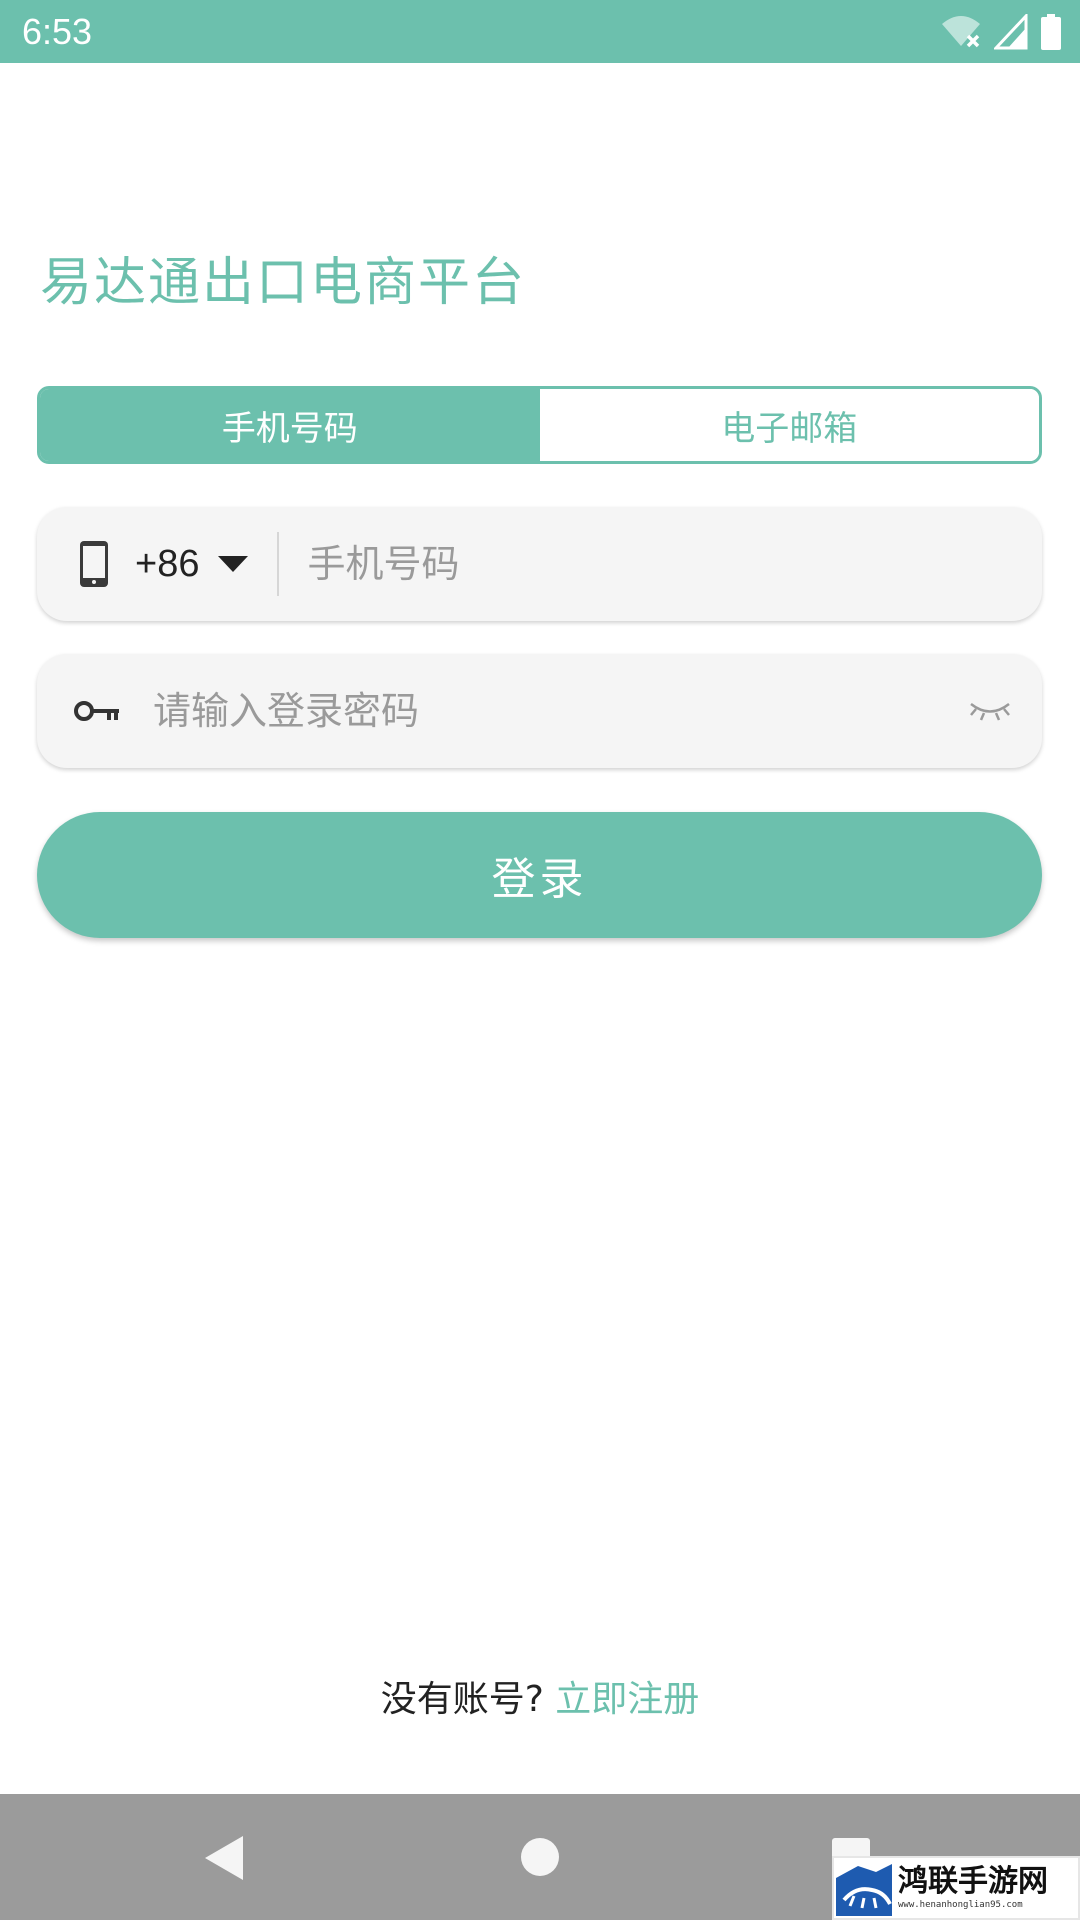 The height and width of the screenshot is (1920, 1080). I want to click on register-row: 没有账号? 立即注册, so click(540, 1700).